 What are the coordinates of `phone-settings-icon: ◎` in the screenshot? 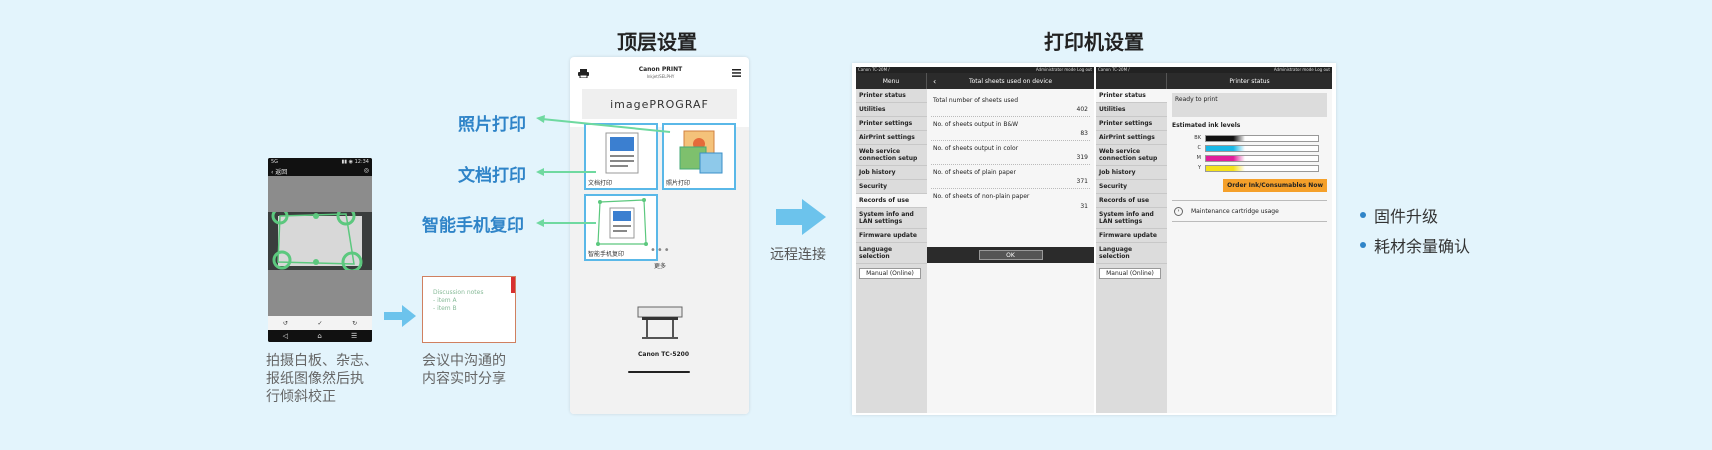 It's located at (366, 171).